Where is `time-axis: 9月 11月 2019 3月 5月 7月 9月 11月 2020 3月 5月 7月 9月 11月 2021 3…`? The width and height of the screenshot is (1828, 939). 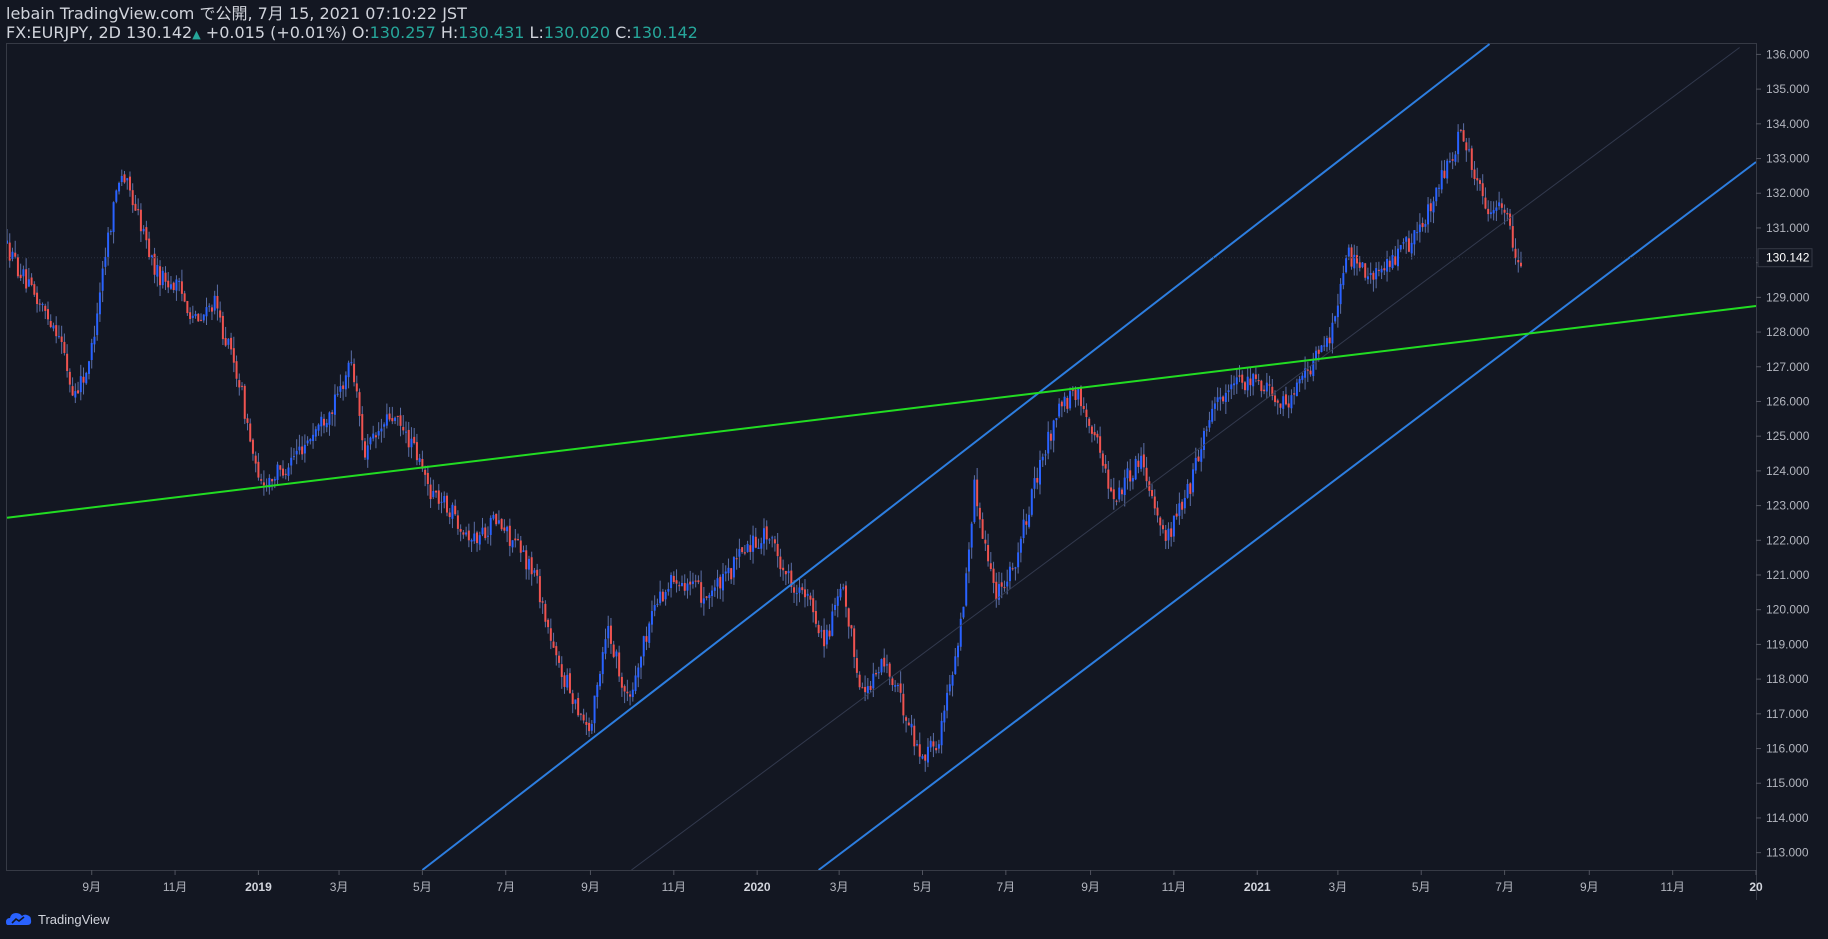
time-axis: 9月 11月 2019 3月 5月 7月 9月 11月 2020 3月 5月 7月 9月 11月 2021 3… is located at coordinates (885, 882).